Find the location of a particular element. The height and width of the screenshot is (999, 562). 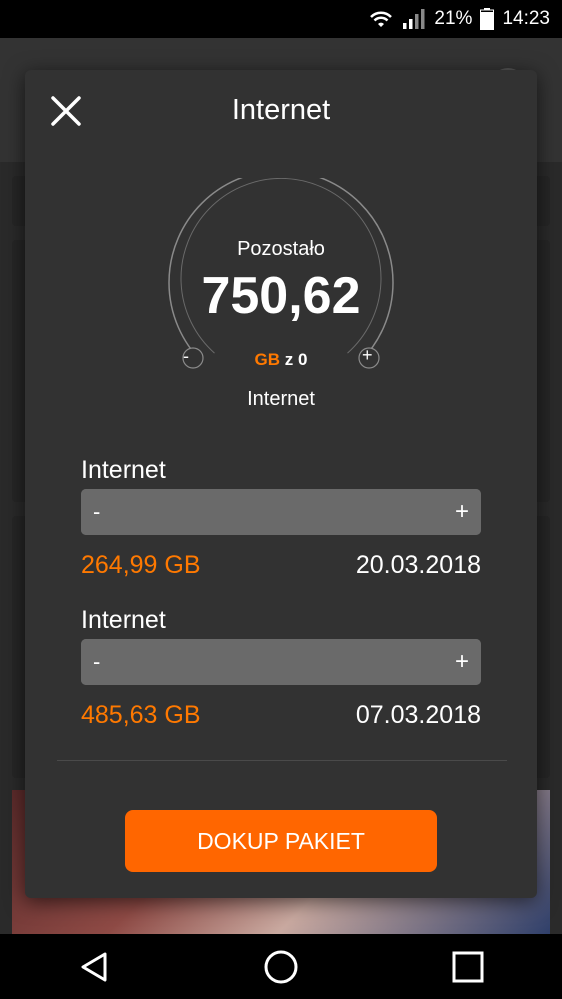

gauge-total: z 0 is located at coordinates (294, 359).